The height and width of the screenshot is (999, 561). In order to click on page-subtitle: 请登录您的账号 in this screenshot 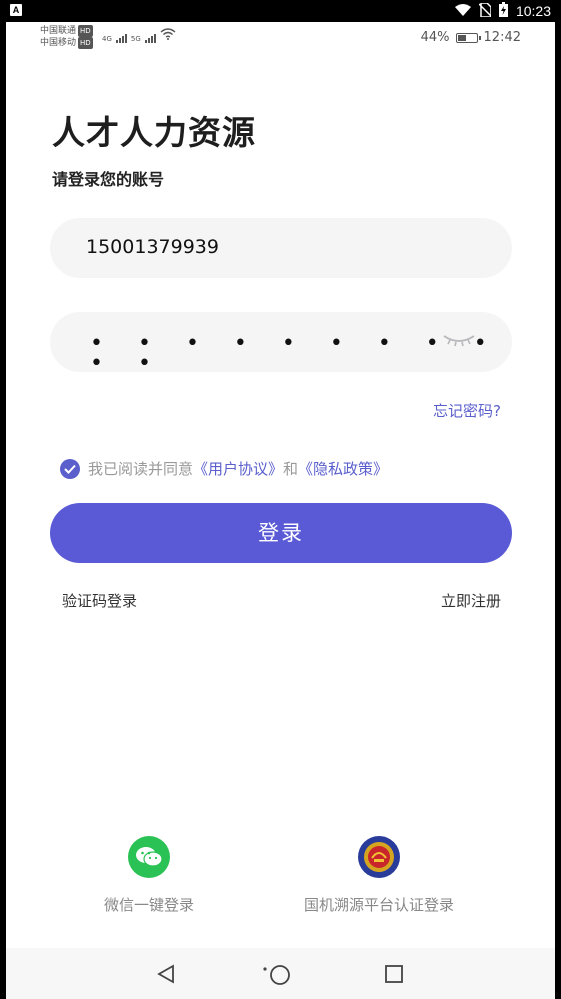, I will do `click(108, 179)`.